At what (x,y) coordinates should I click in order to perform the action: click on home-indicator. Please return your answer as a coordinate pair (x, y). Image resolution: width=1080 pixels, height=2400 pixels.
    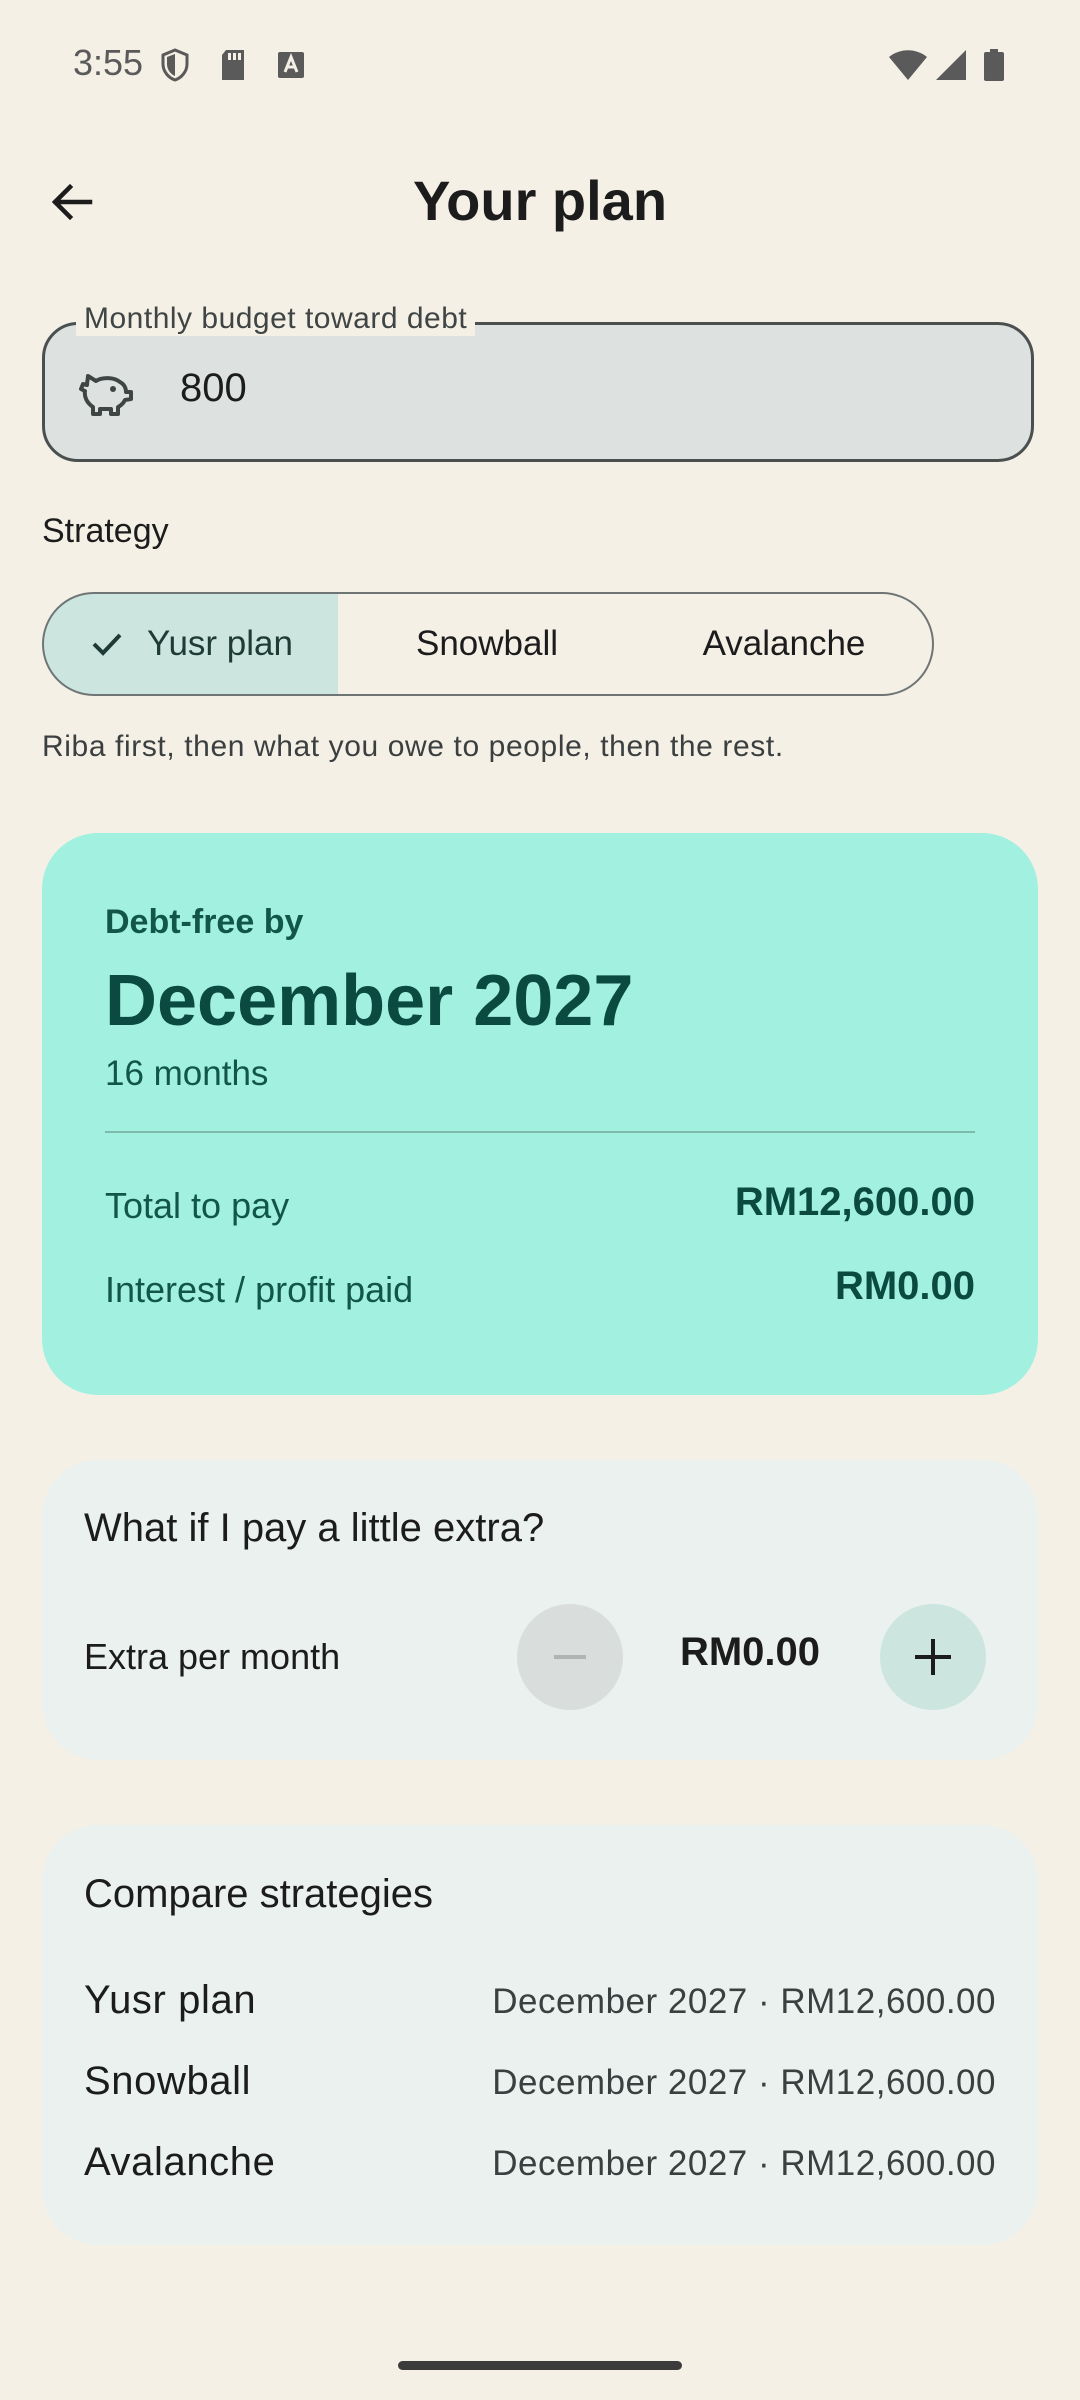
    Looking at the image, I should click on (540, 2365).